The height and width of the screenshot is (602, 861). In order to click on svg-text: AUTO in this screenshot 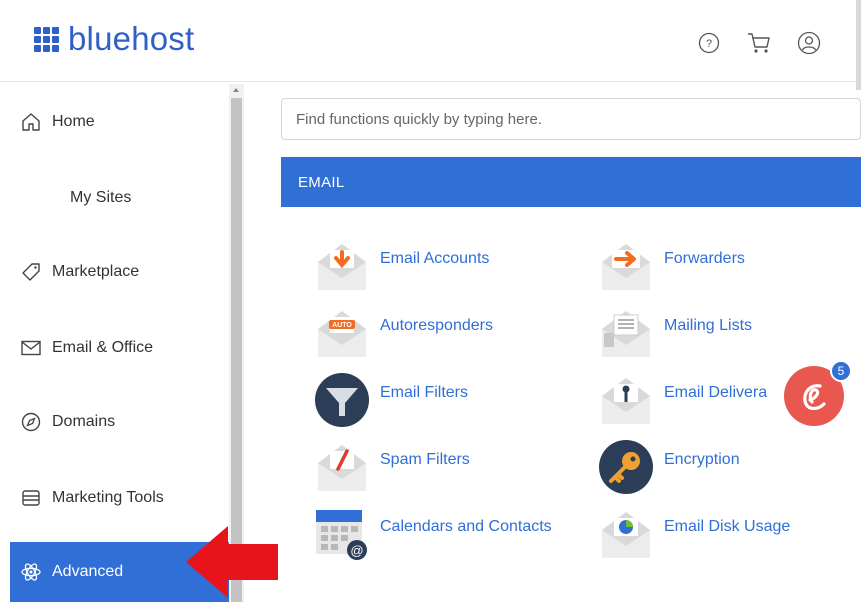, I will do `click(342, 325)`.